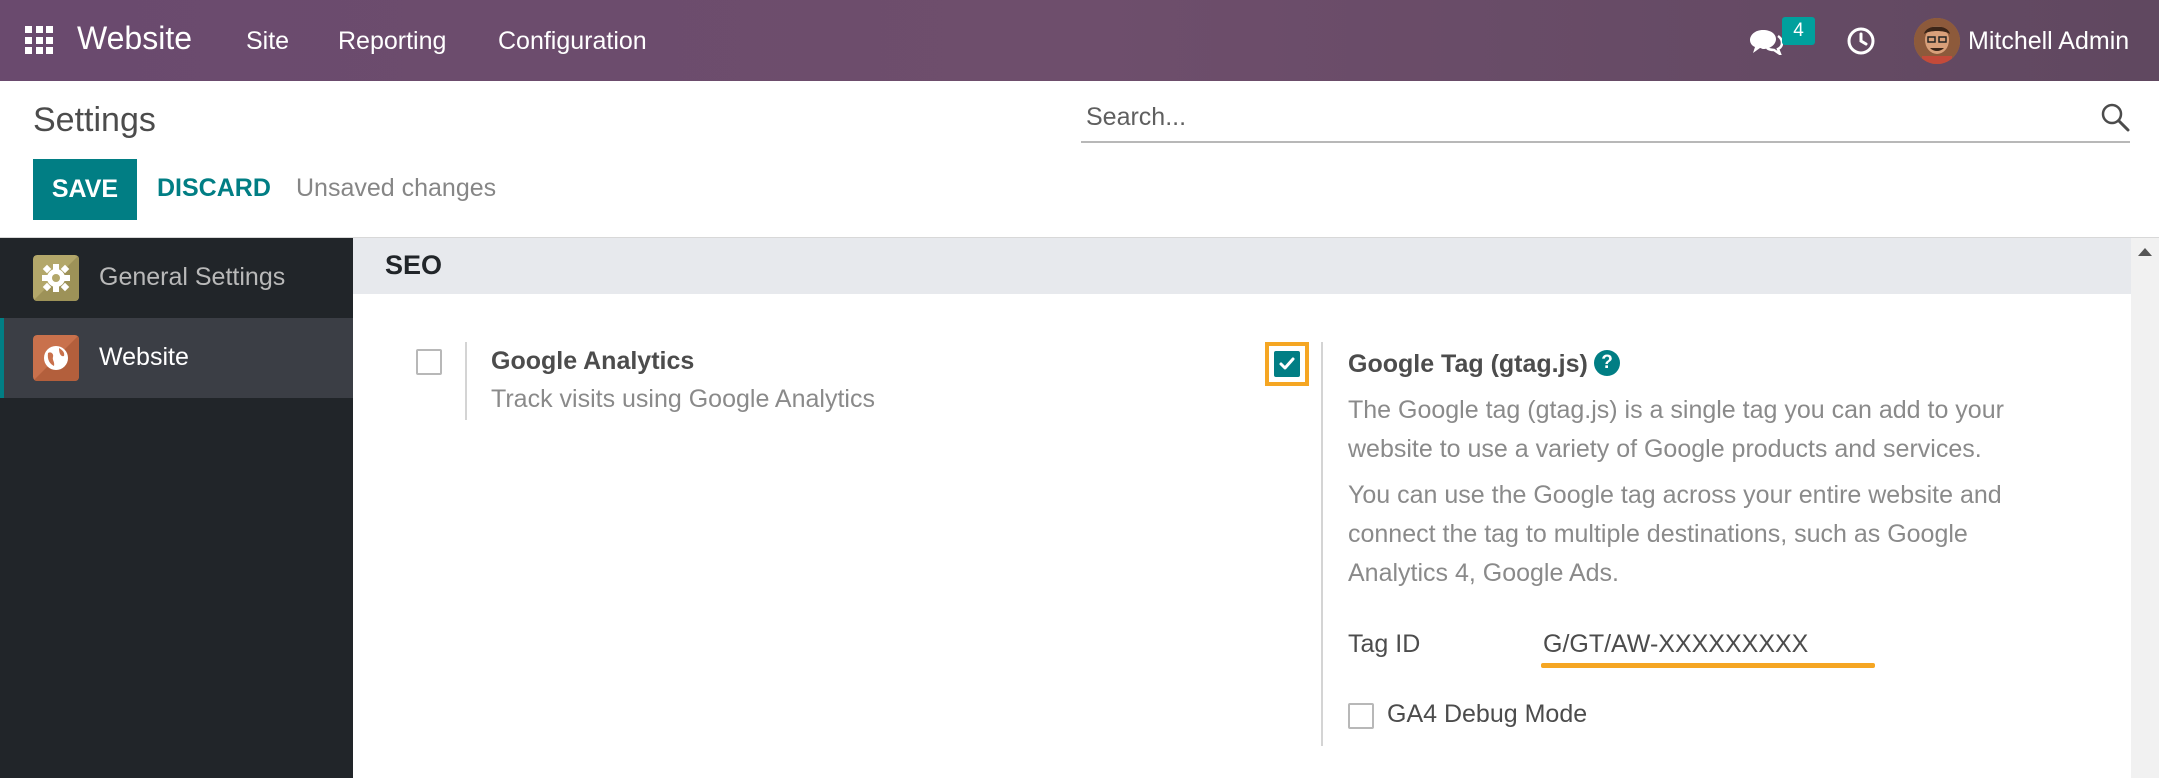 This screenshot has height=778, width=2159. I want to click on sidebar-item-label: Website, so click(144, 357).